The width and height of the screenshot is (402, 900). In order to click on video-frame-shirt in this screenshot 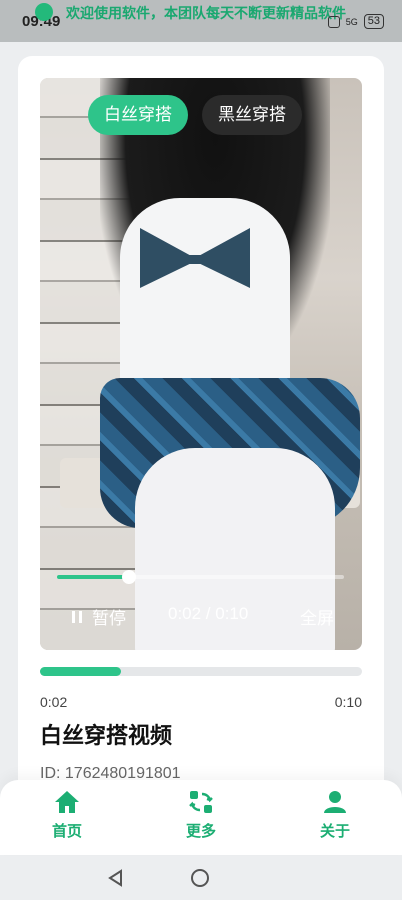, I will do `click(205, 303)`.